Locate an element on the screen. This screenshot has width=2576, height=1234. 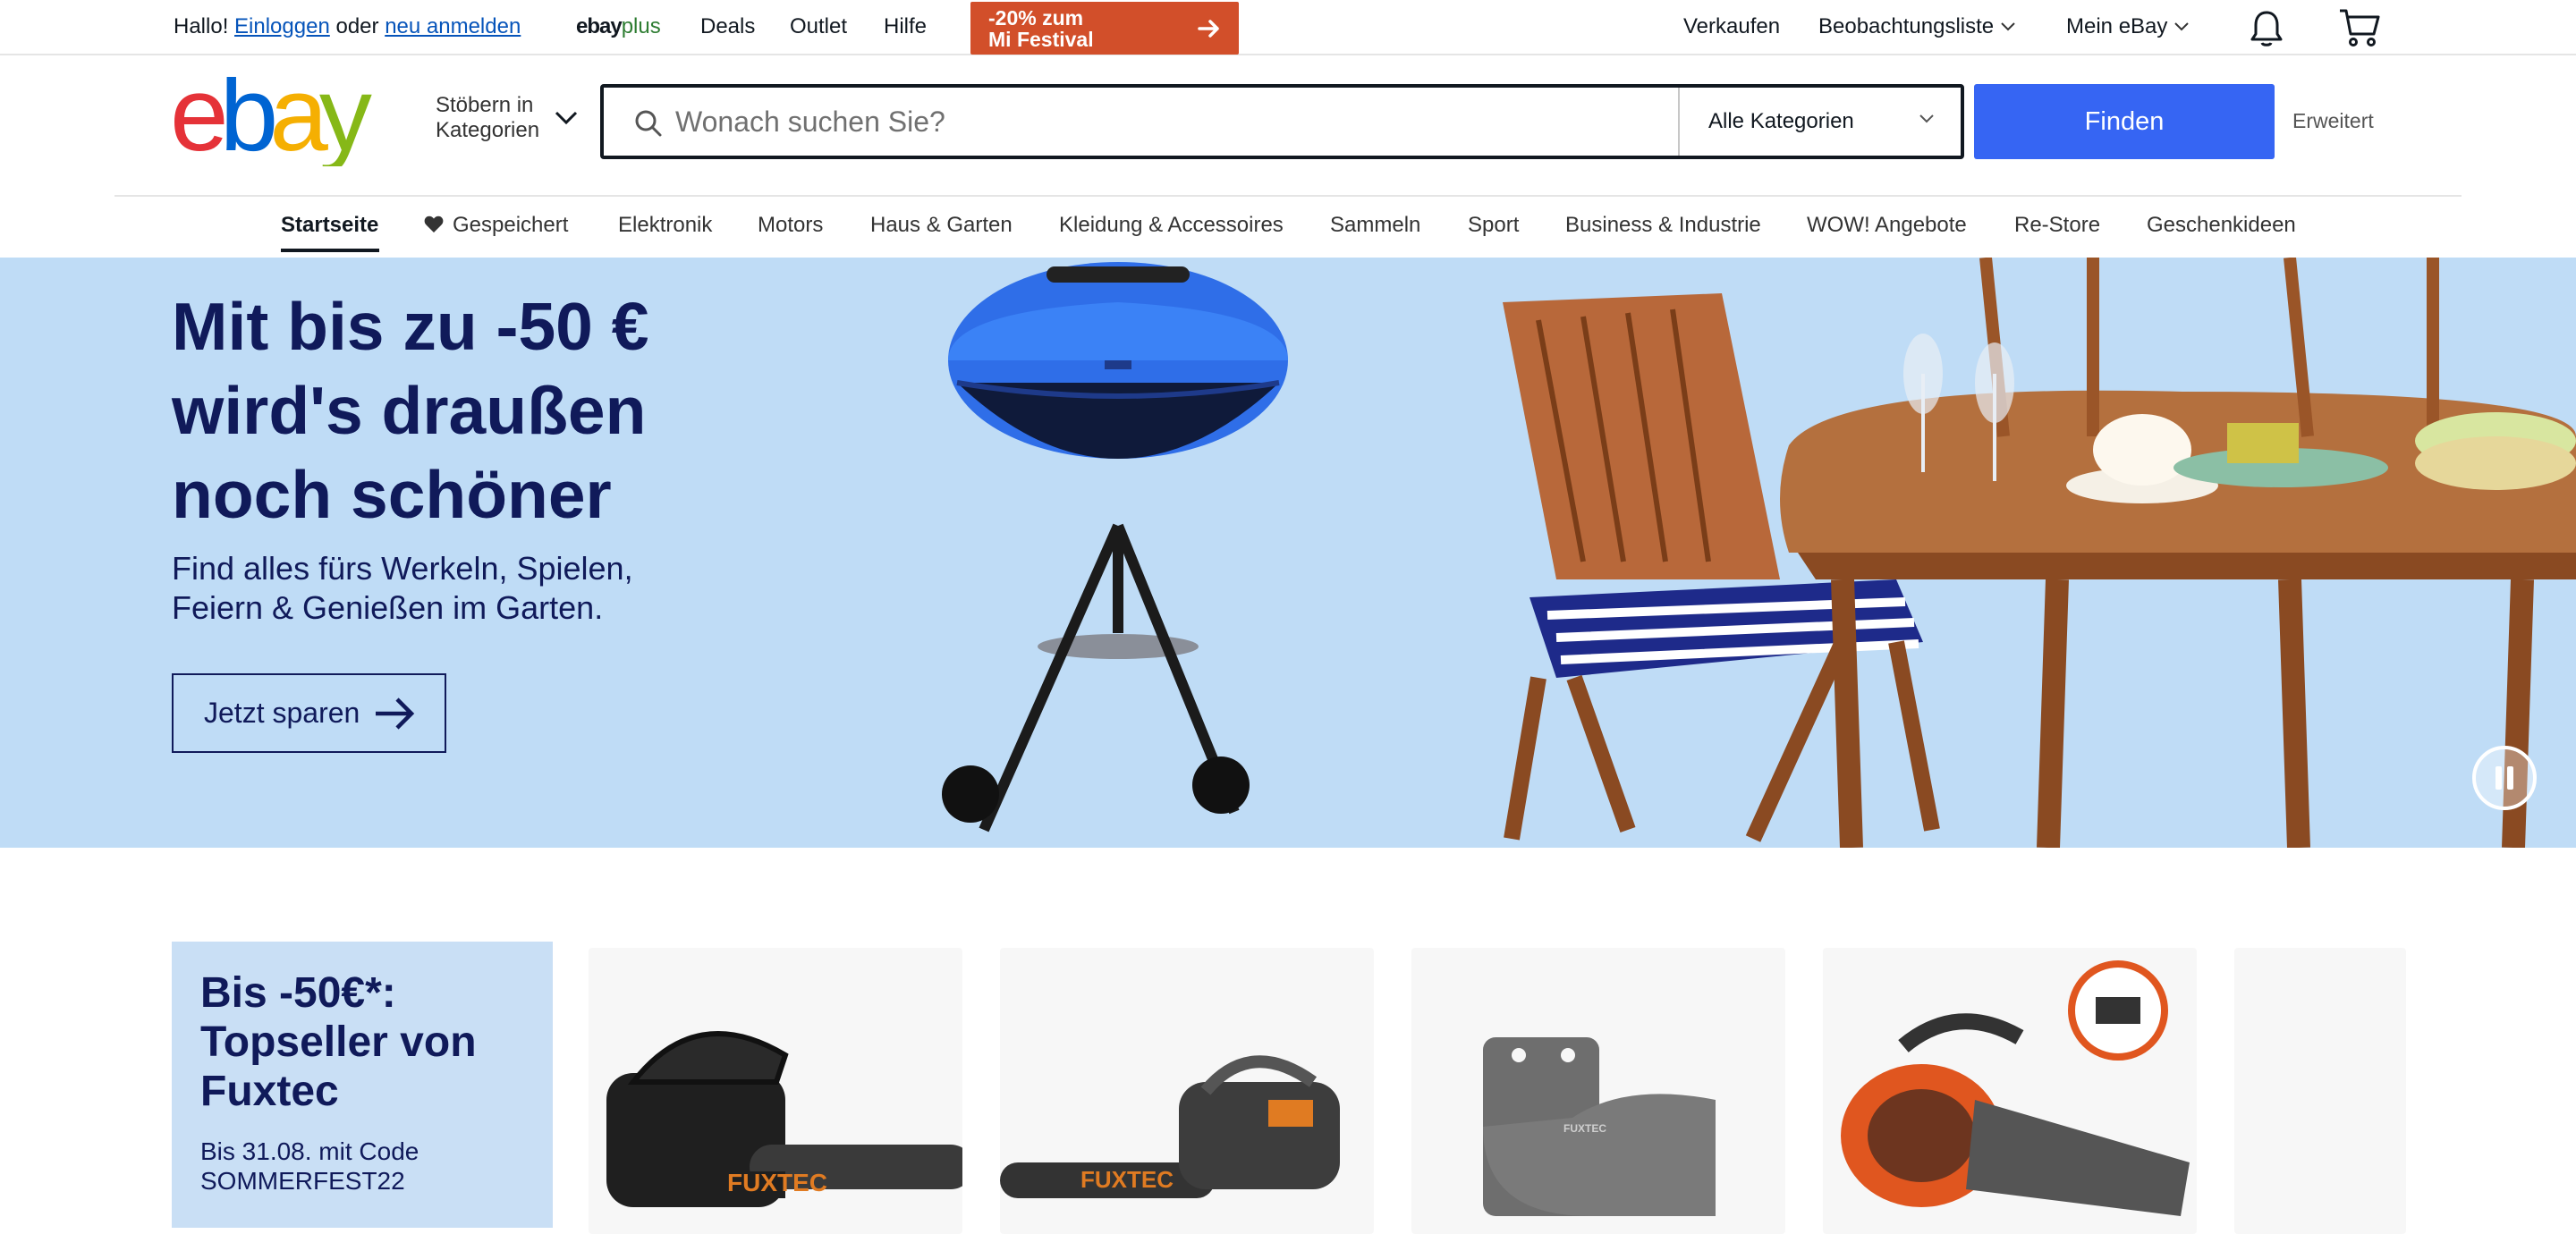
ebay-plus-main: ebay is located at coordinates (599, 26).